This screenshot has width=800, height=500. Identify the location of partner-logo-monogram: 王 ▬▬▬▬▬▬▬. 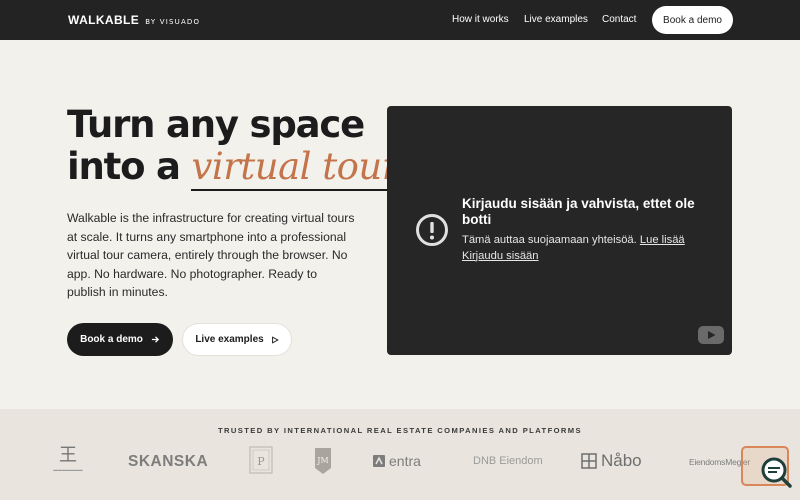
(68, 459).